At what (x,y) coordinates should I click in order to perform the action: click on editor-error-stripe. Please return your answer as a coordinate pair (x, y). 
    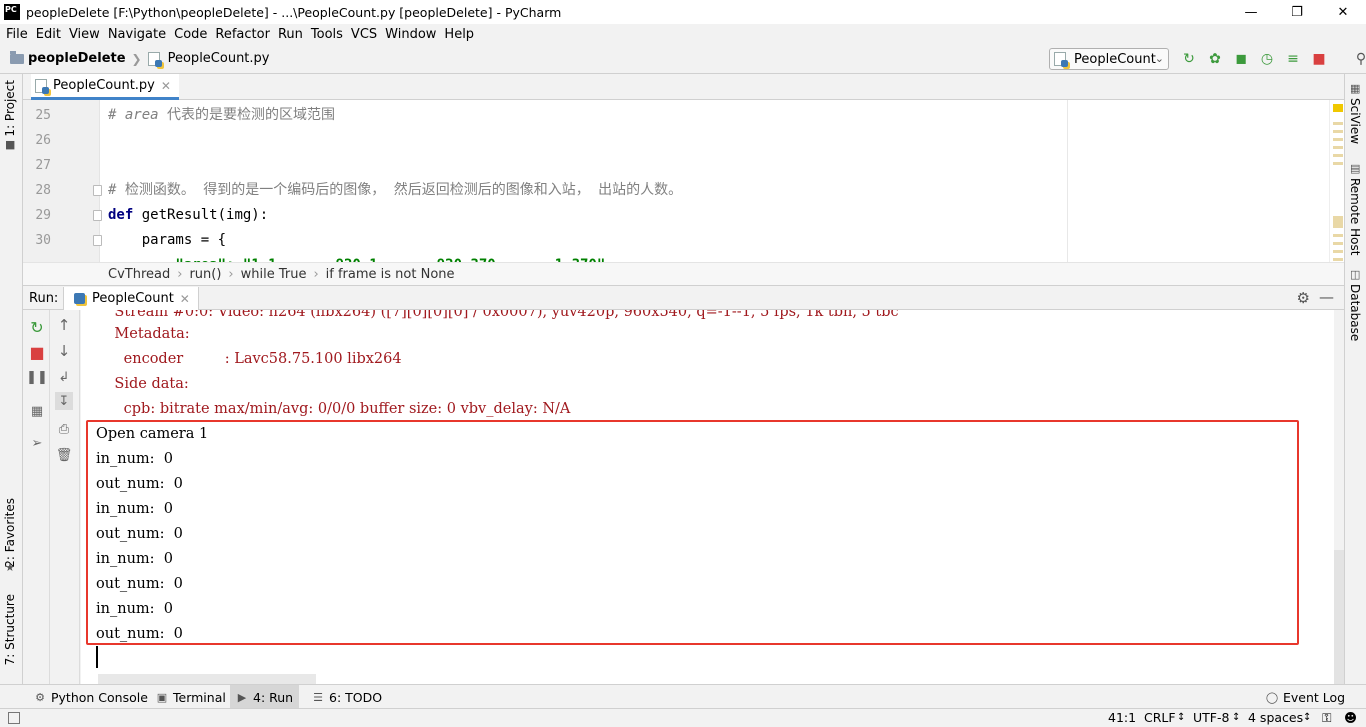
    Looking at the image, I should click on (1336, 181).